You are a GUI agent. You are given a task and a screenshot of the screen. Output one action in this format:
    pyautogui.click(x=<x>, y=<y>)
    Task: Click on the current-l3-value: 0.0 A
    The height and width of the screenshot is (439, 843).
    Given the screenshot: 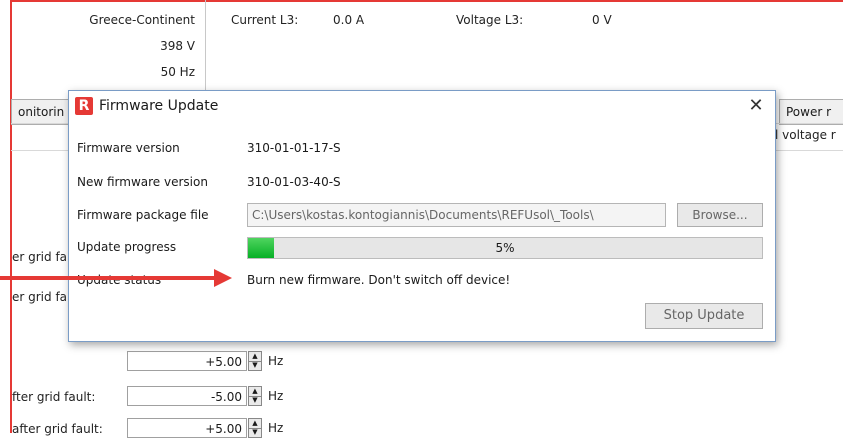 What is the action you would take?
    pyautogui.click(x=349, y=20)
    